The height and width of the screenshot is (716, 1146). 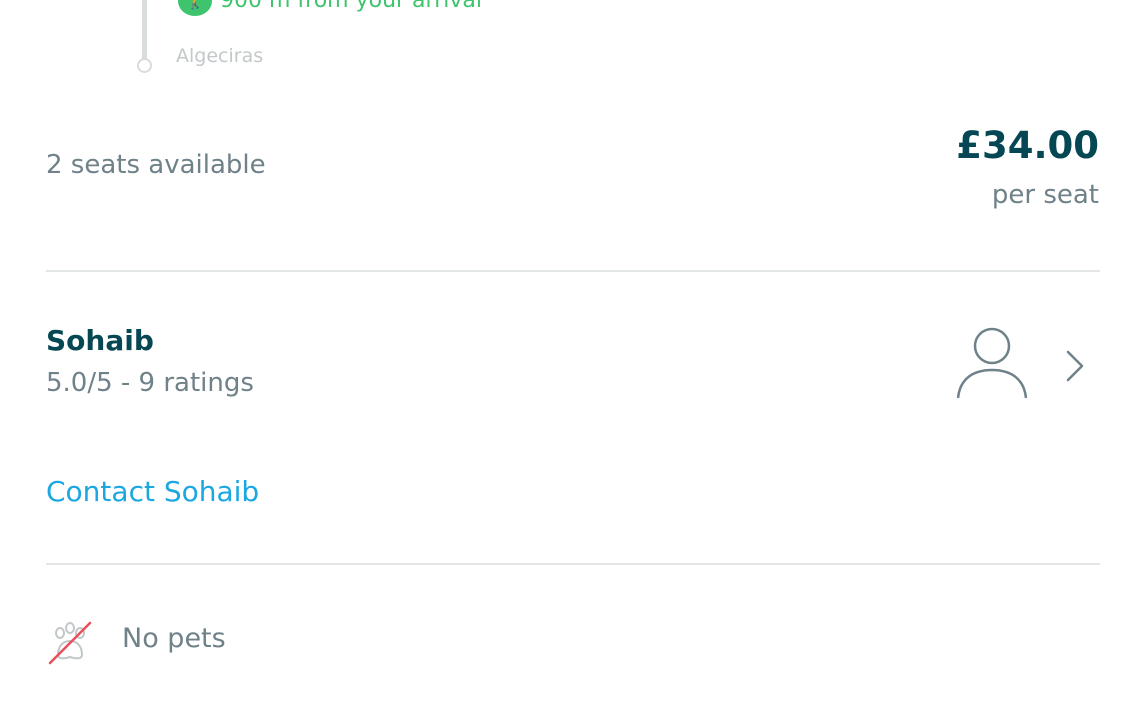 I want to click on pets-preference: No pets, so click(x=174, y=638).